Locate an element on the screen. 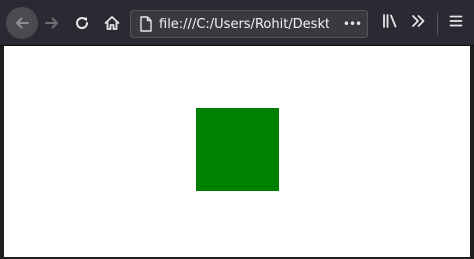  chevron-double-right-icon is located at coordinates (418, 23).